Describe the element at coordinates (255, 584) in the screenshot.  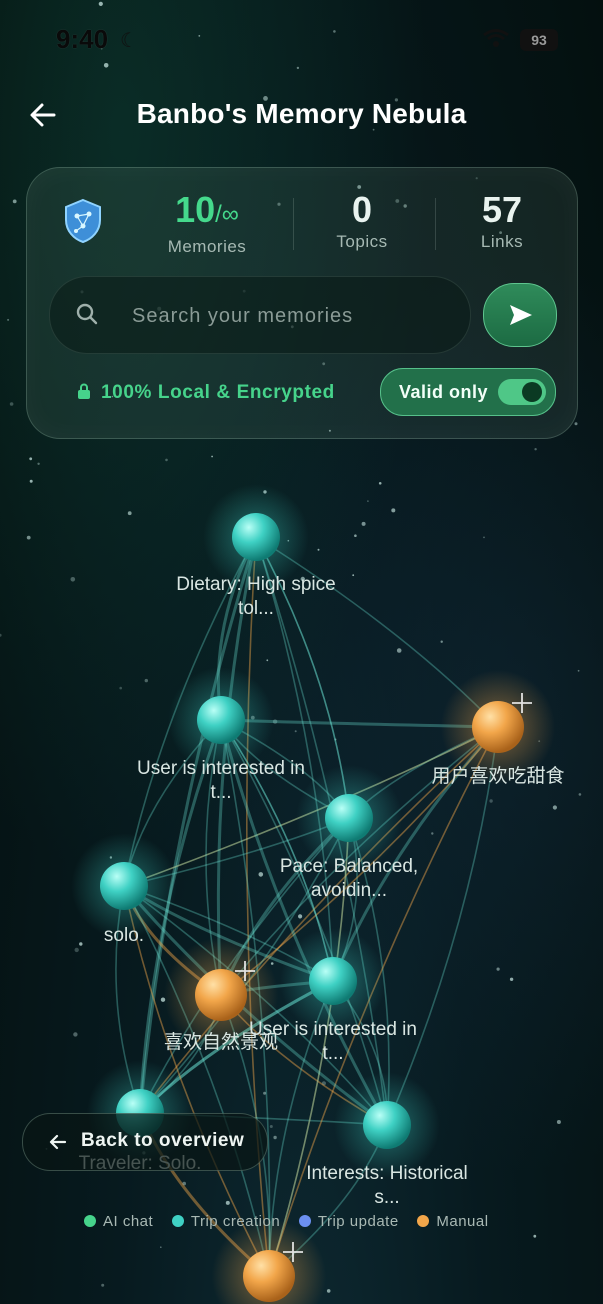
I see `node-label: Dietary: High spice` at that location.